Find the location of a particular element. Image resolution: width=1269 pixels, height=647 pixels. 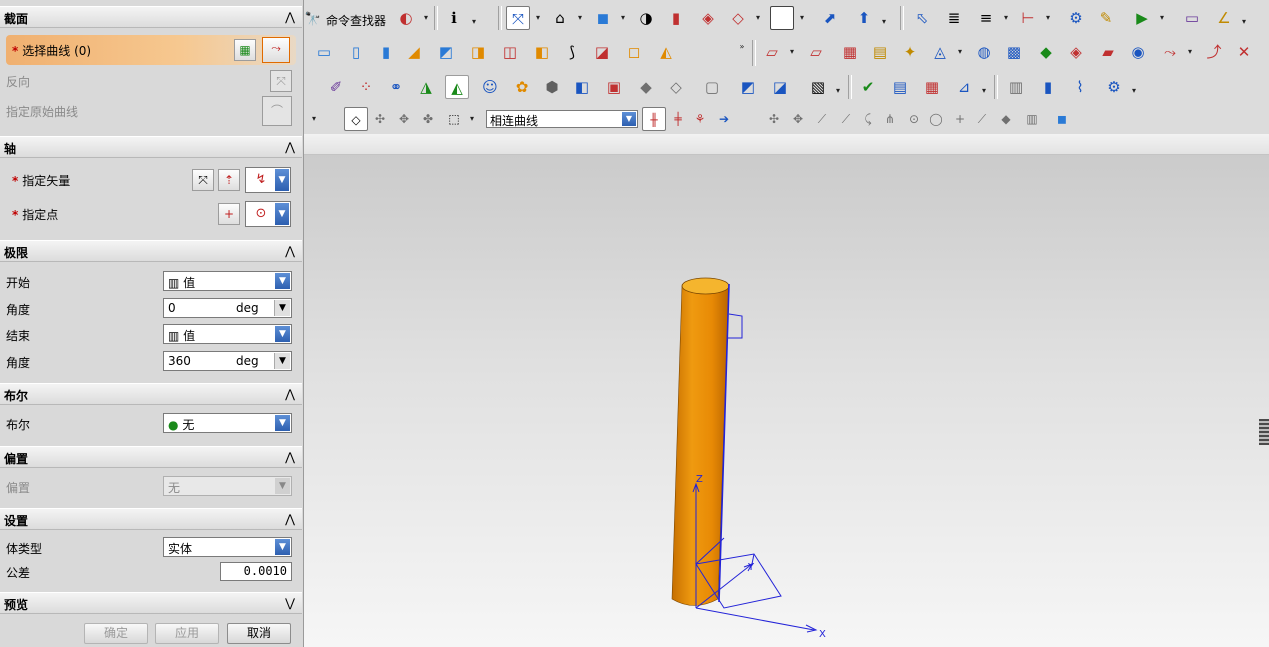

next-icon: ➔ is located at coordinates (724, 119).